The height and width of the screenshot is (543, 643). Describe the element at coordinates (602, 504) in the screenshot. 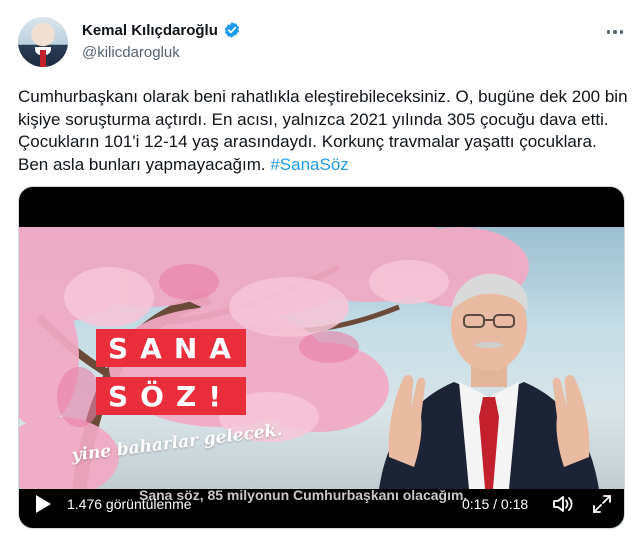

I see `fullscreen-icon` at that location.